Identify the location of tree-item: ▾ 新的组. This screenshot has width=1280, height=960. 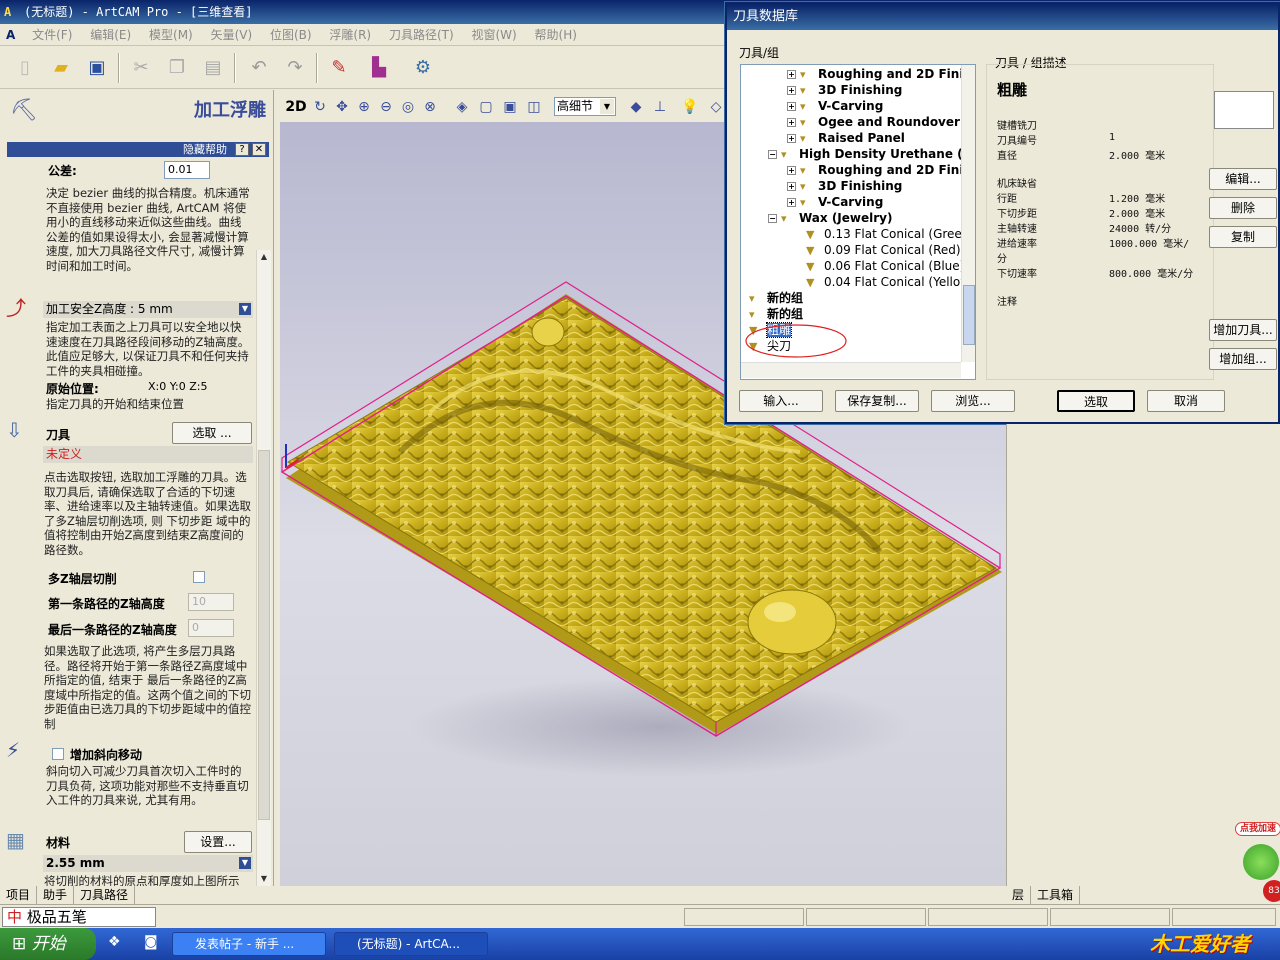
(776, 298).